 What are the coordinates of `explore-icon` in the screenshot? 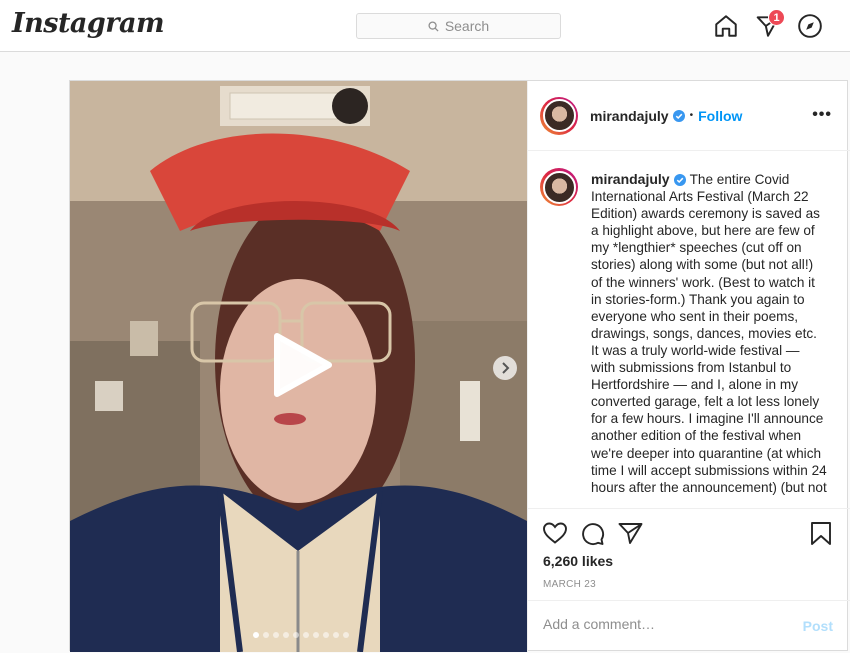 It's located at (810, 26).